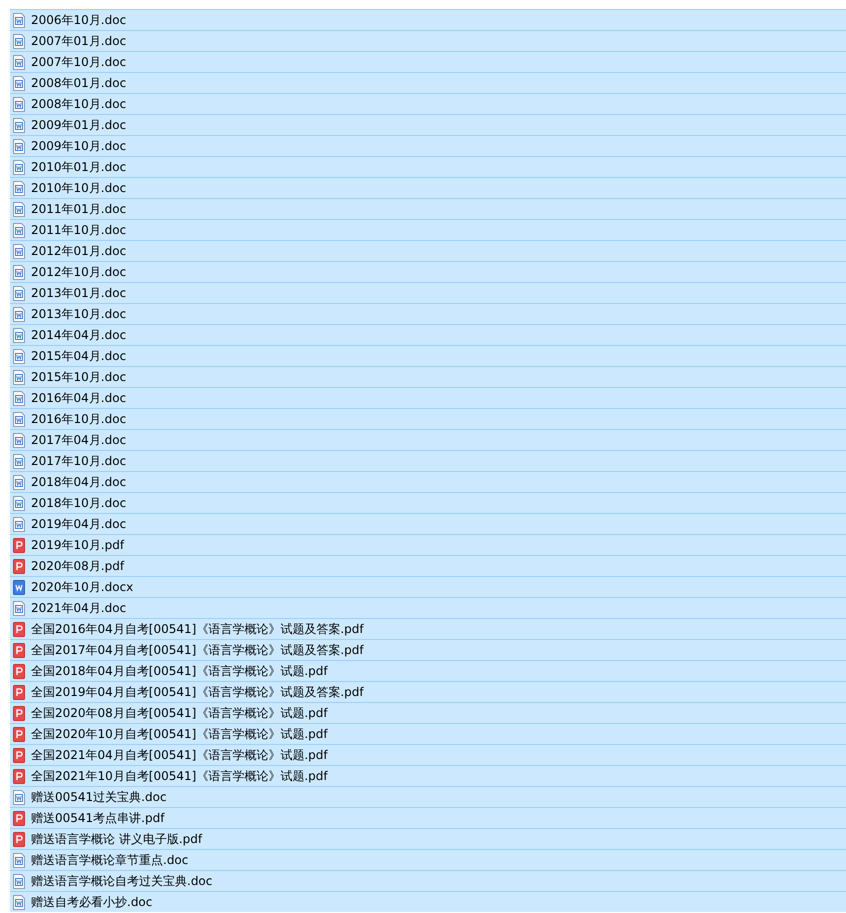  Describe the element at coordinates (428, 250) in the screenshot. I see `file-row: 2012年01月.doc` at that location.